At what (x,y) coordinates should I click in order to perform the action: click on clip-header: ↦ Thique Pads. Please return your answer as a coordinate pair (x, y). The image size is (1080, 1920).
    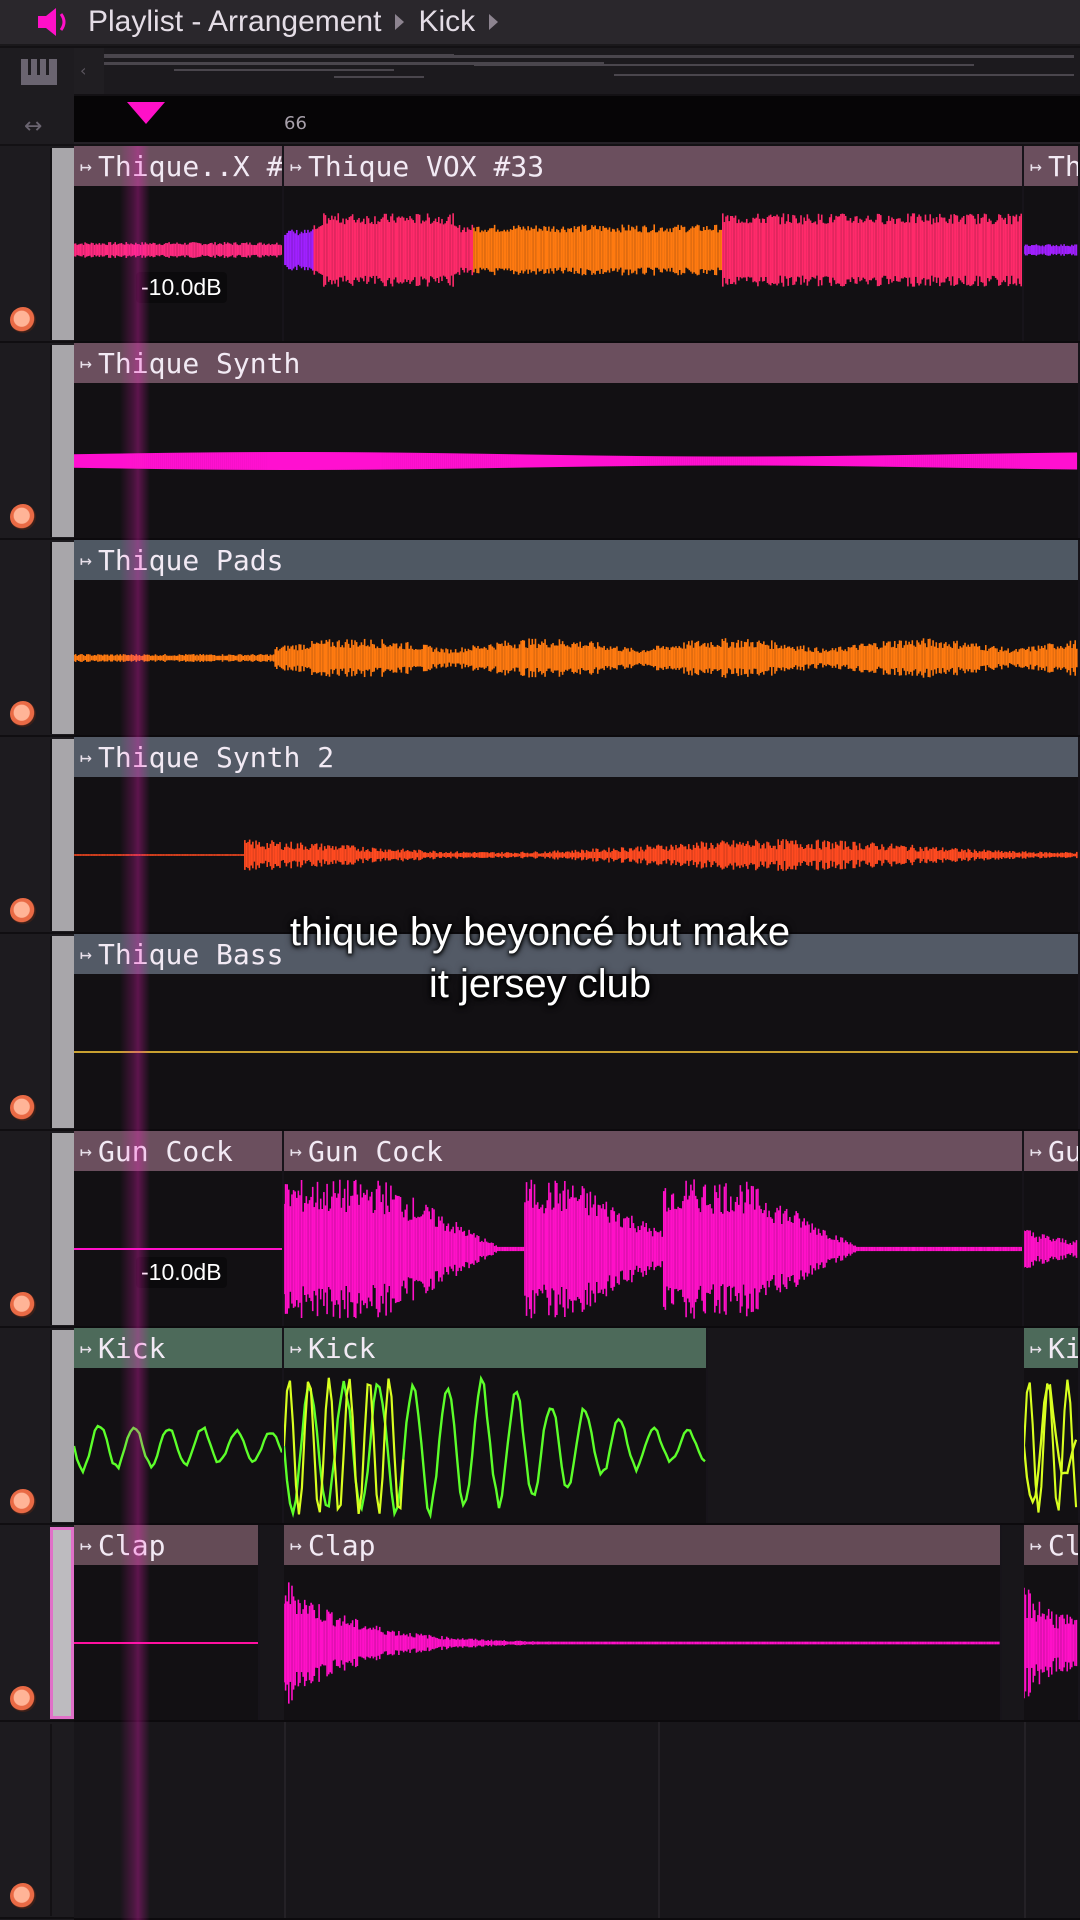
    Looking at the image, I should click on (577, 560).